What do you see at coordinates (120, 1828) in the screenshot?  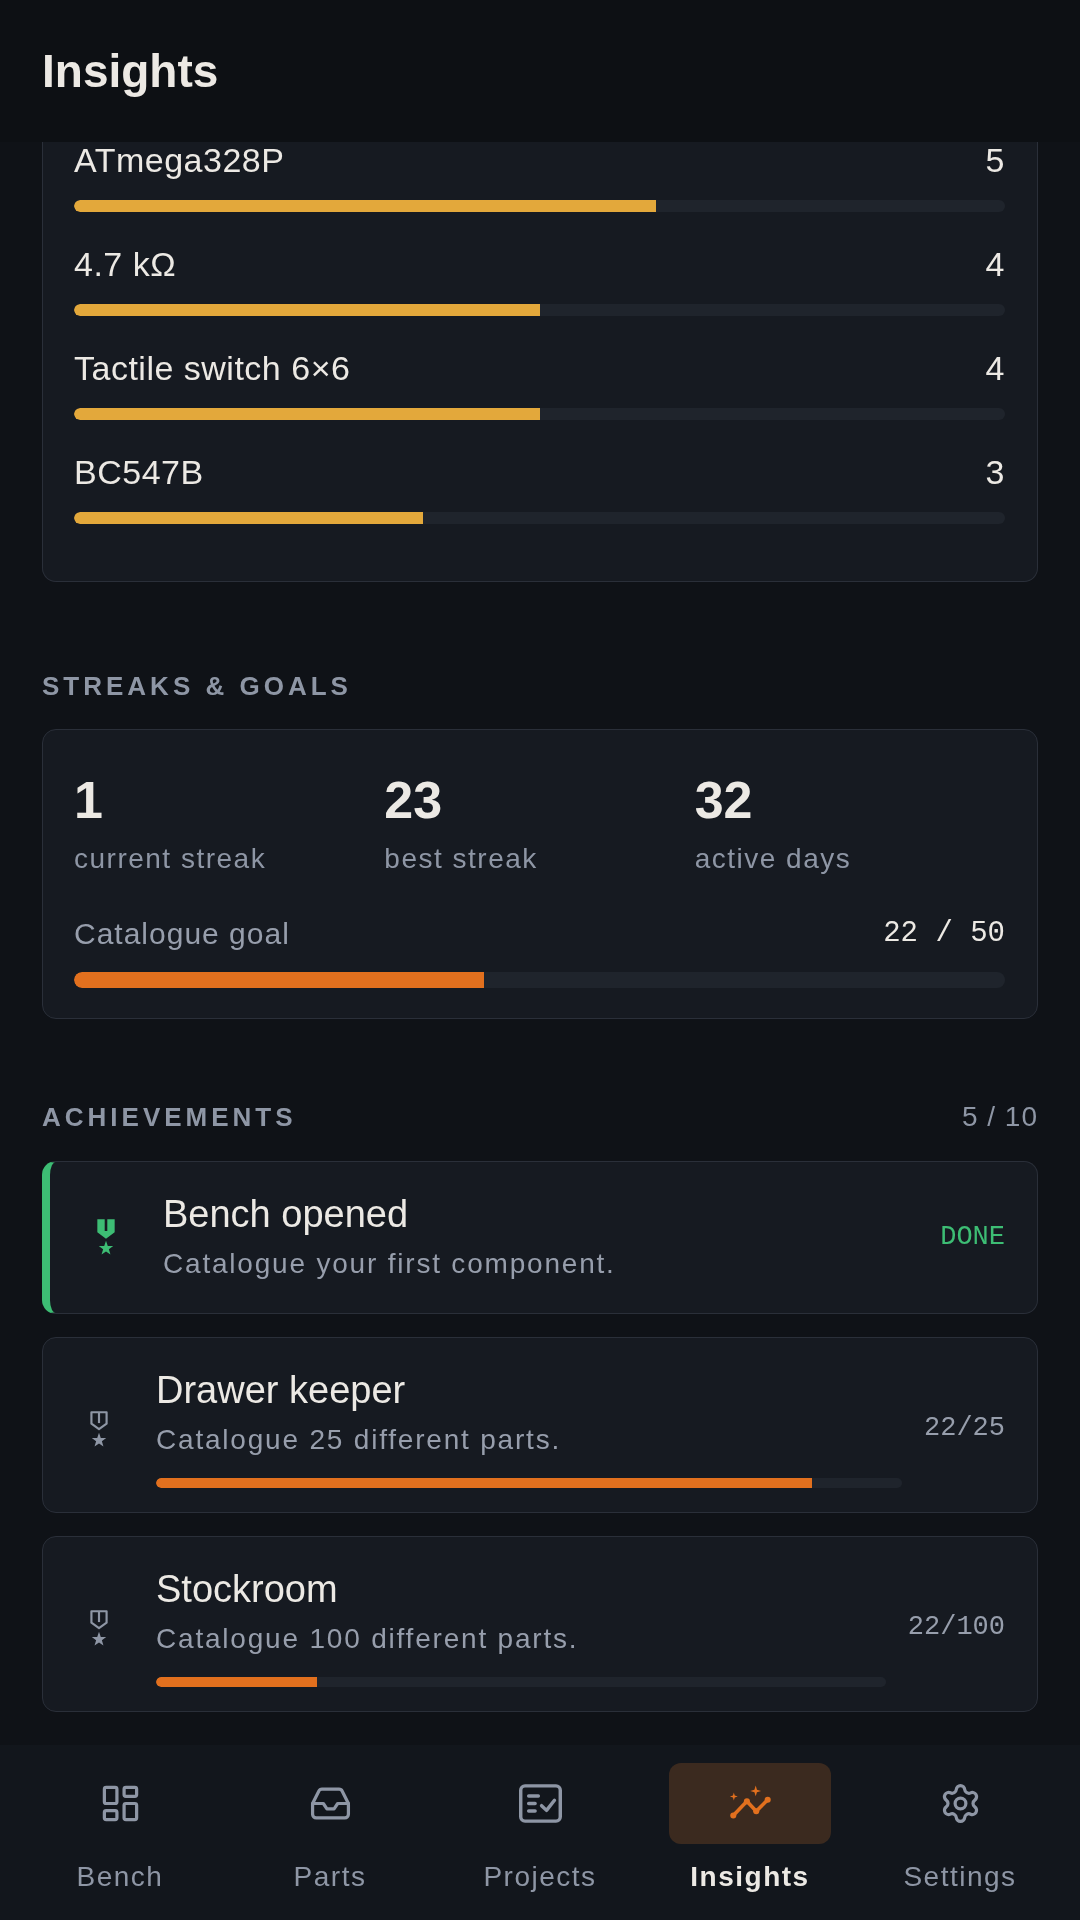 I see `nav-tab: Bench` at bounding box center [120, 1828].